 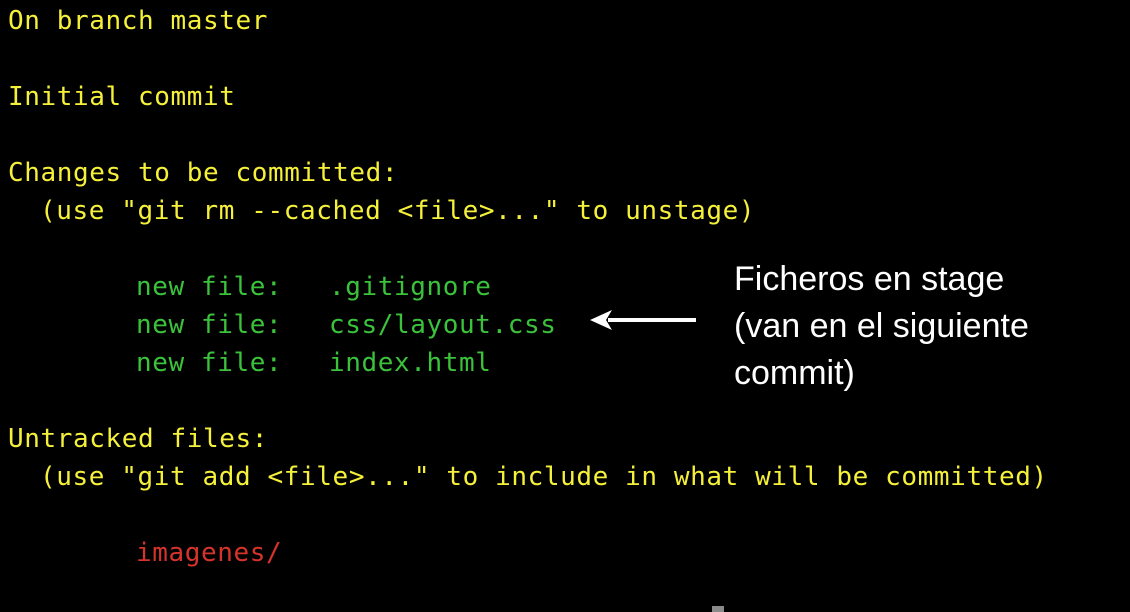 I want to click on changes-to-be-committed-header: Changes to be committed:, so click(x=203, y=173).